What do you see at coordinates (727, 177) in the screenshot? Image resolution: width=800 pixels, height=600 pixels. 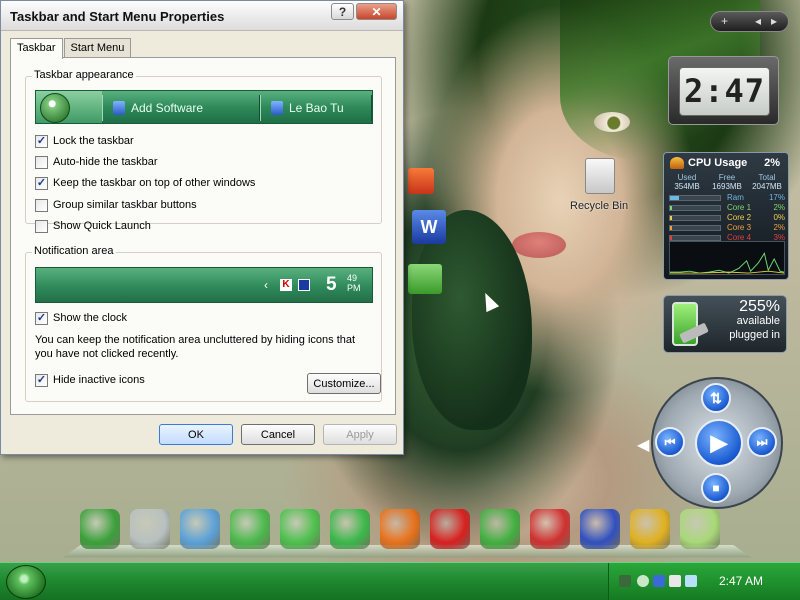 I see `free-header: Free` at bounding box center [727, 177].